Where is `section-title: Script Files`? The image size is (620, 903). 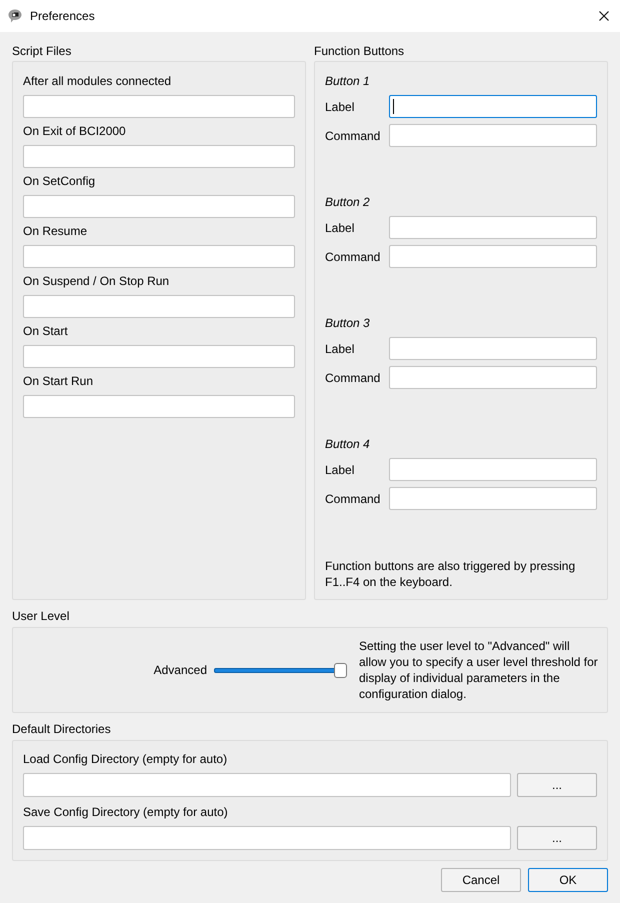 section-title: Script Files is located at coordinates (42, 51).